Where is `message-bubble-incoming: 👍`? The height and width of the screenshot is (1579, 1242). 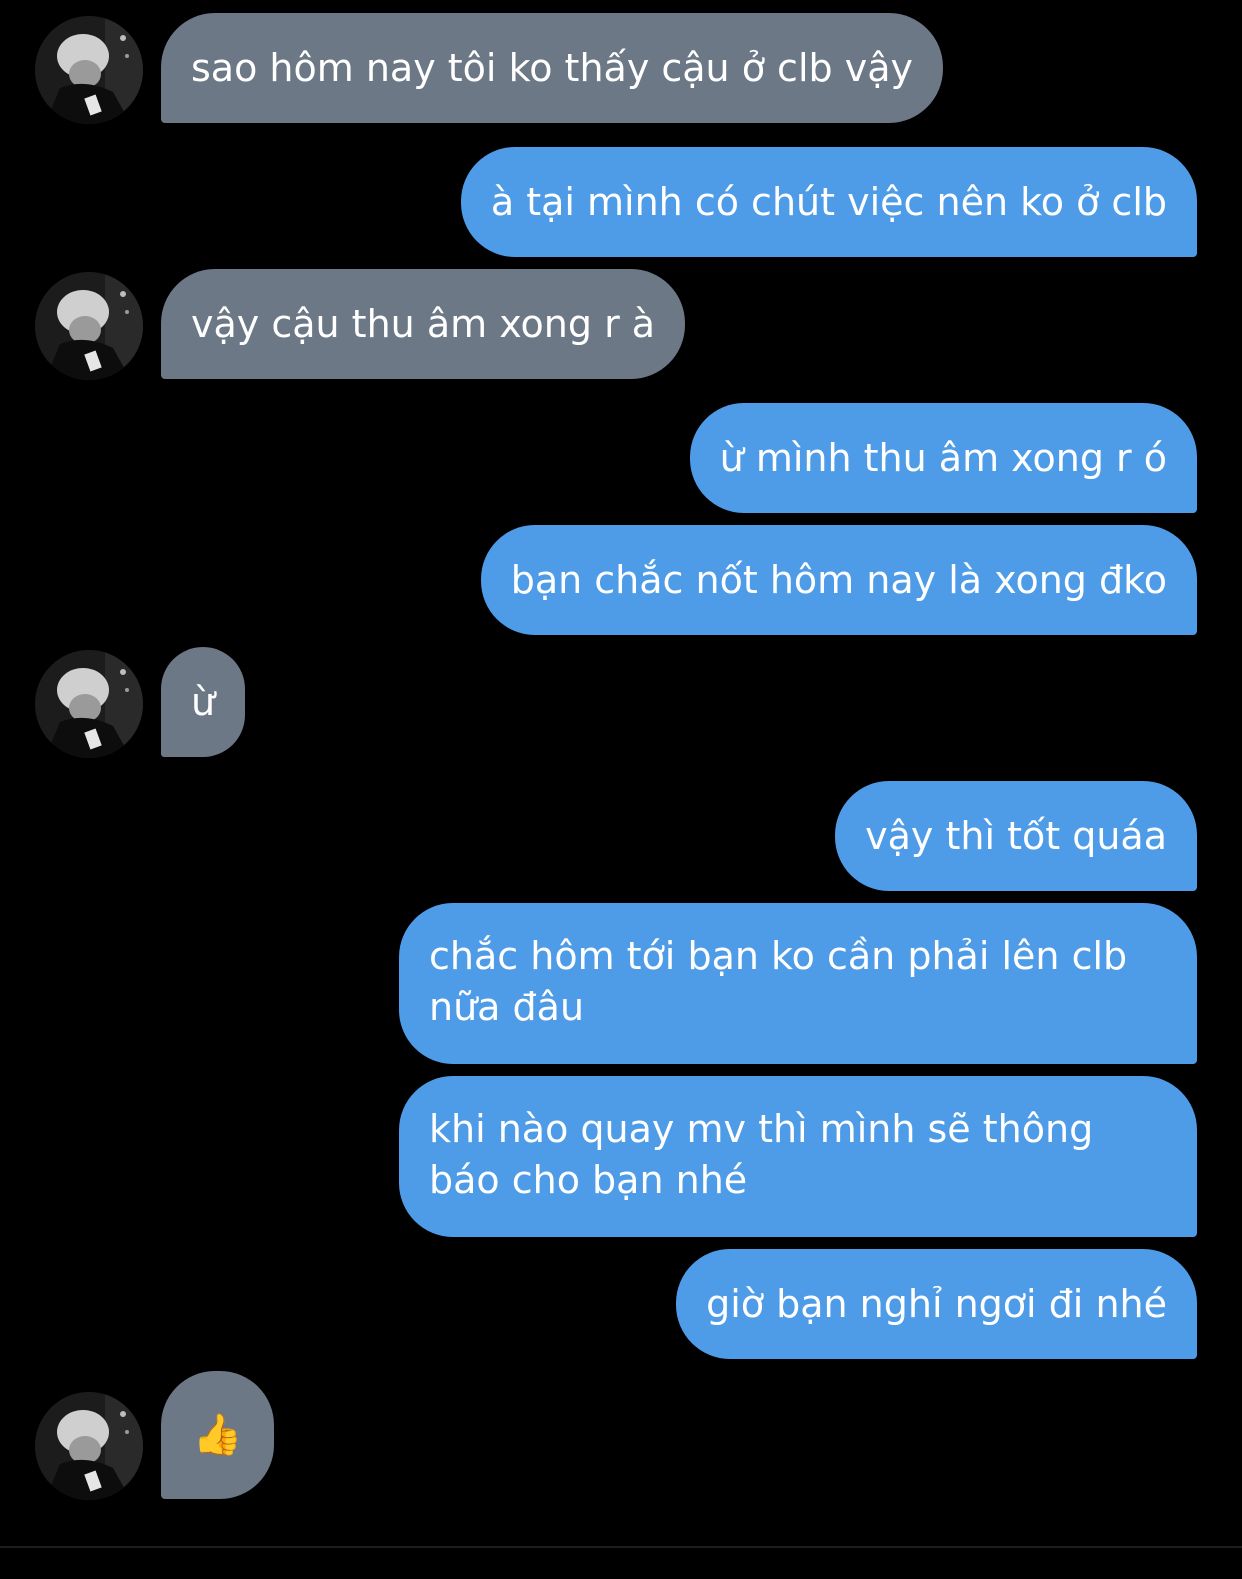
message-bubble-incoming: 👍 is located at coordinates (217, 1435).